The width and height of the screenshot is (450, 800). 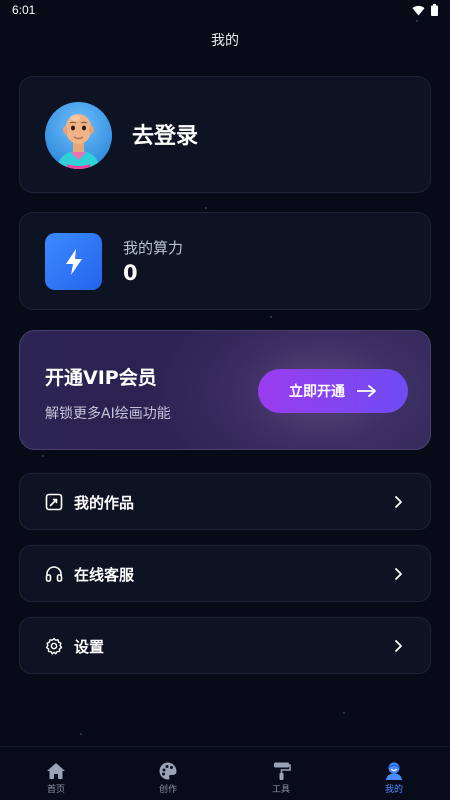 What do you see at coordinates (418, 10) in the screenshot?
I see `wifi-icon` at bounding box center [418, 10].